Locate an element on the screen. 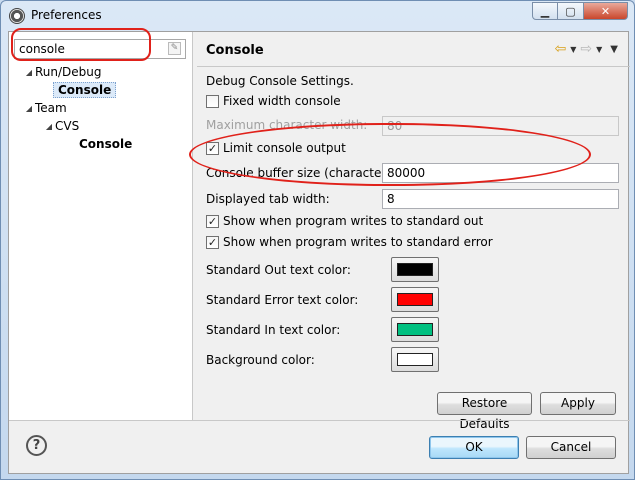  tree-item-team: ◢ Team is located at coordinates (45, 108).